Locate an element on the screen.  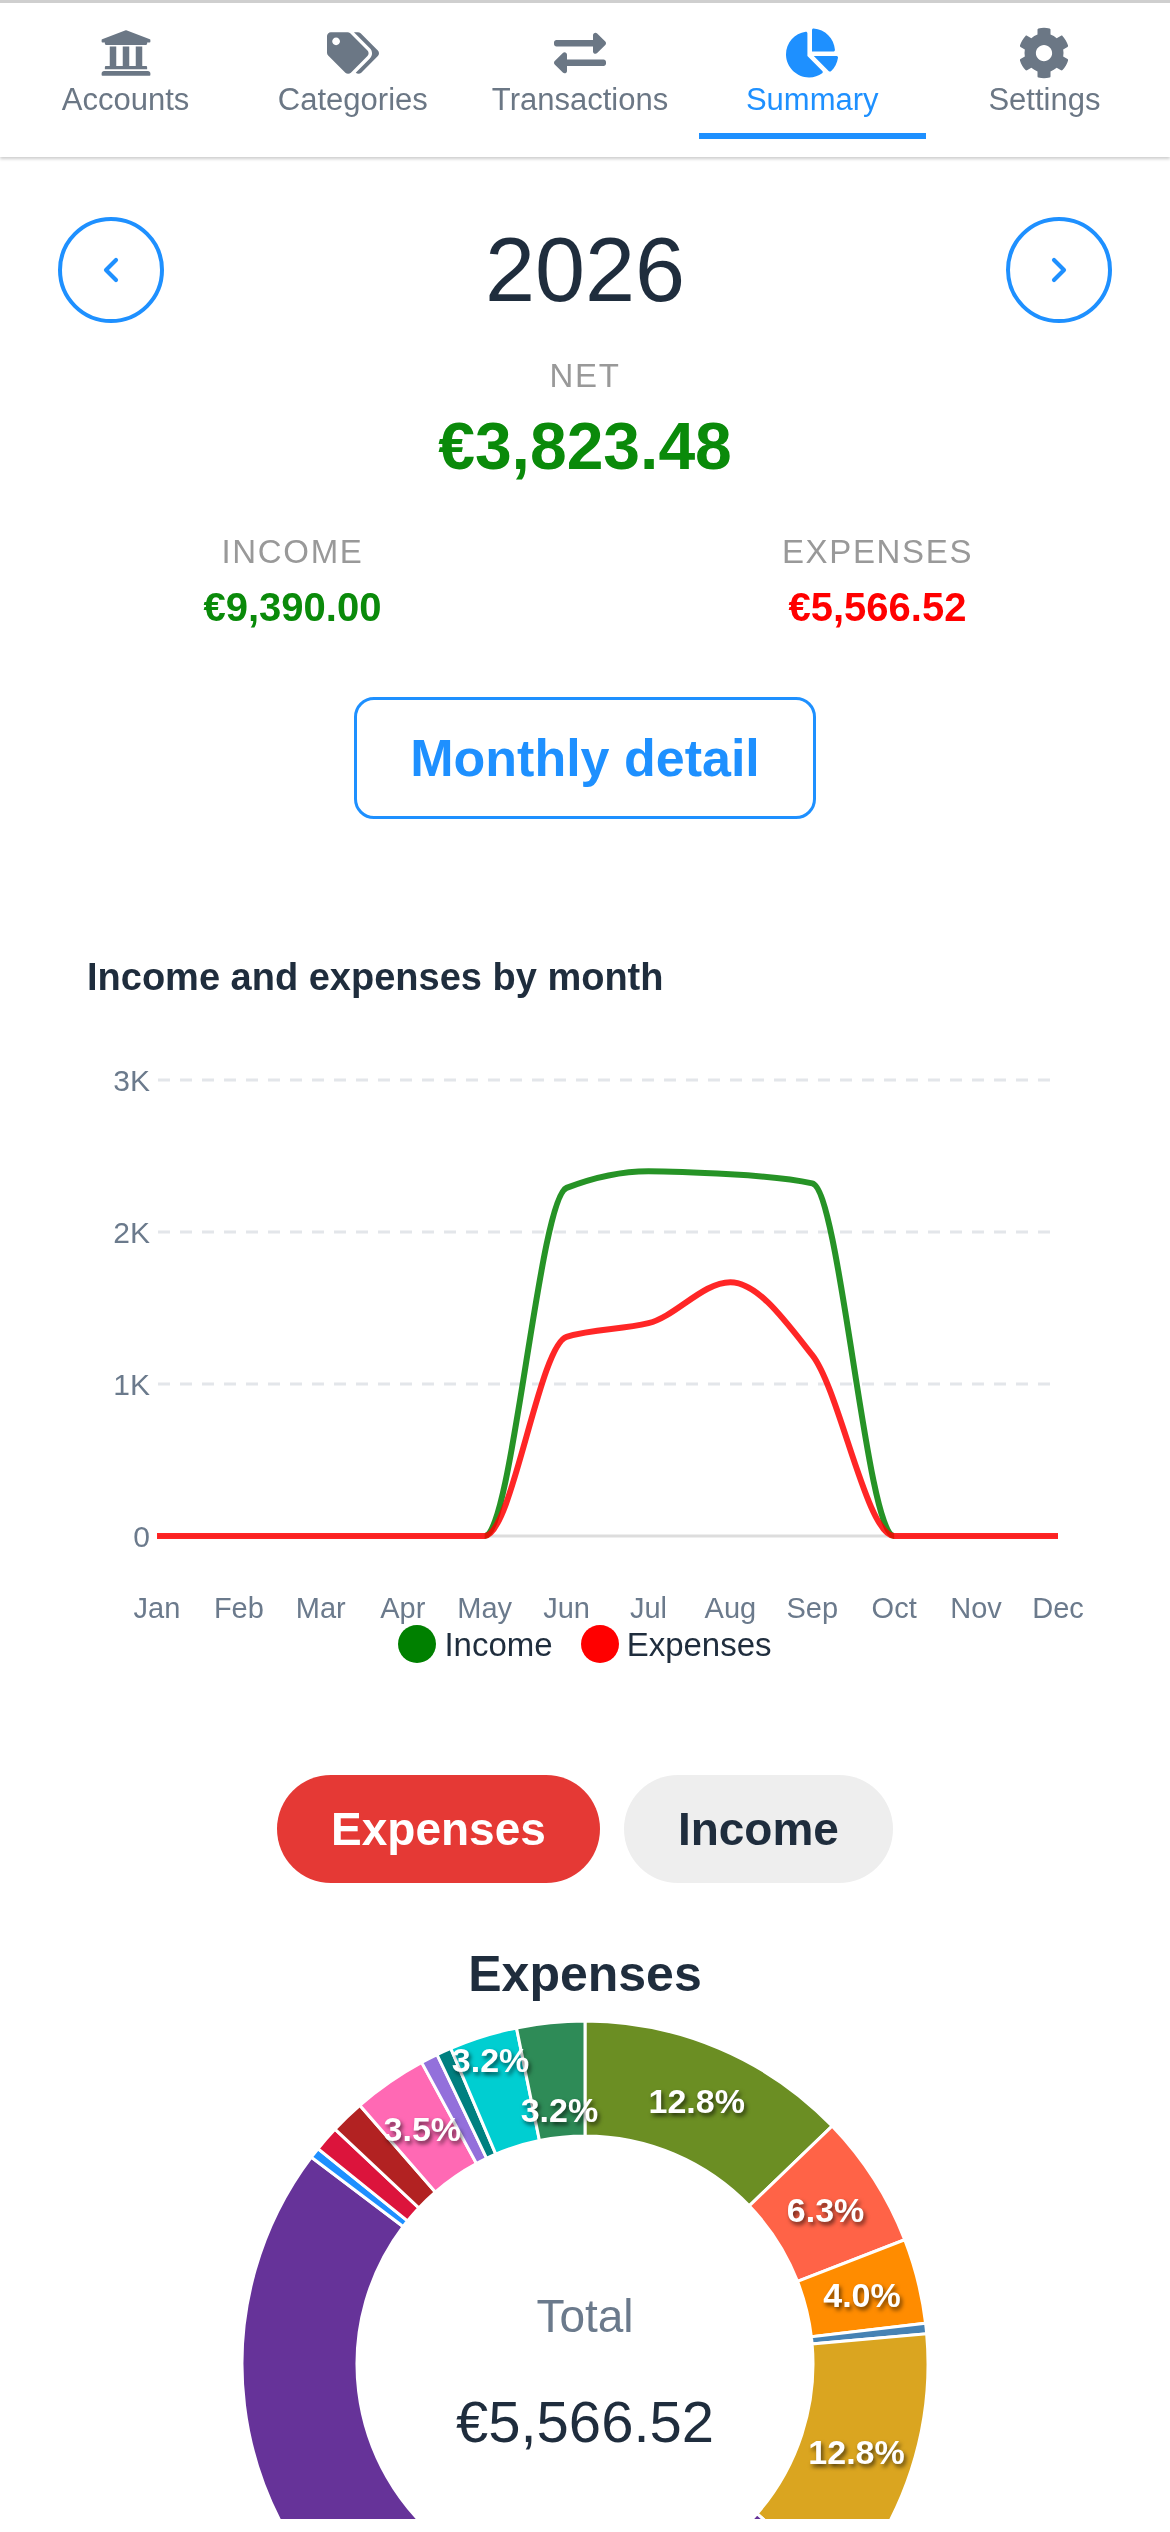
slice-percent-label: 4.0% is located at coordinates (862, 2294).